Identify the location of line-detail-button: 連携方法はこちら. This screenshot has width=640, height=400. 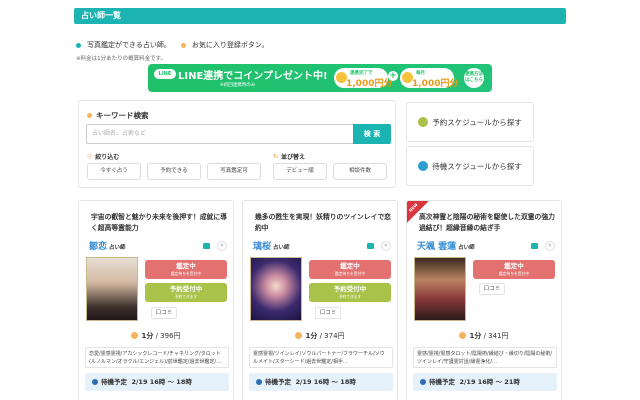
(474, 78).